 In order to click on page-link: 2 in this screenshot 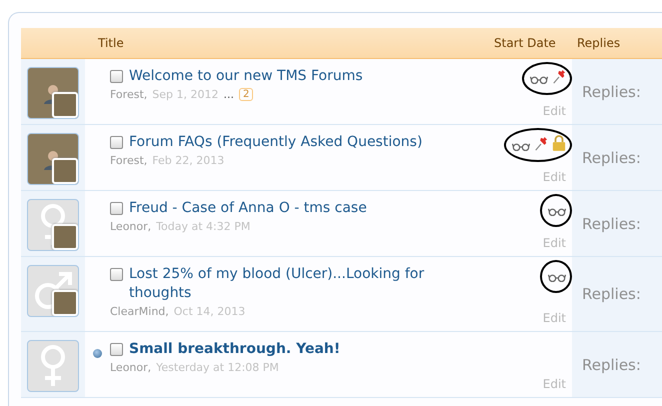, I will do `click(246, 94)`.